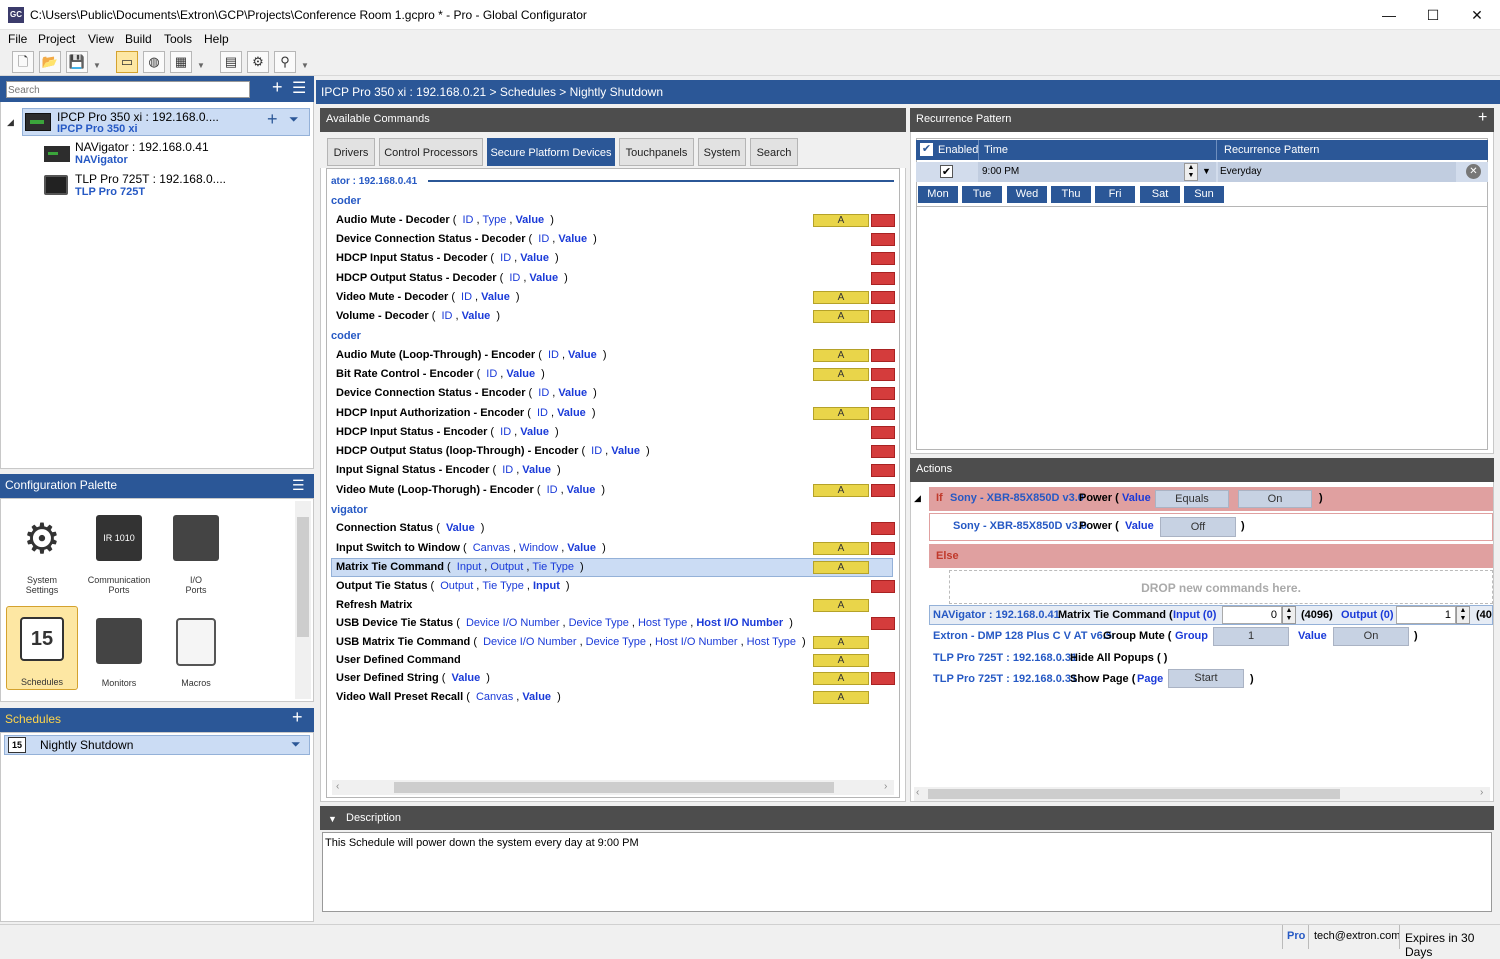 The image size is (1500, 959). I want to click on menu-tools: Tools, so click(178, 39).